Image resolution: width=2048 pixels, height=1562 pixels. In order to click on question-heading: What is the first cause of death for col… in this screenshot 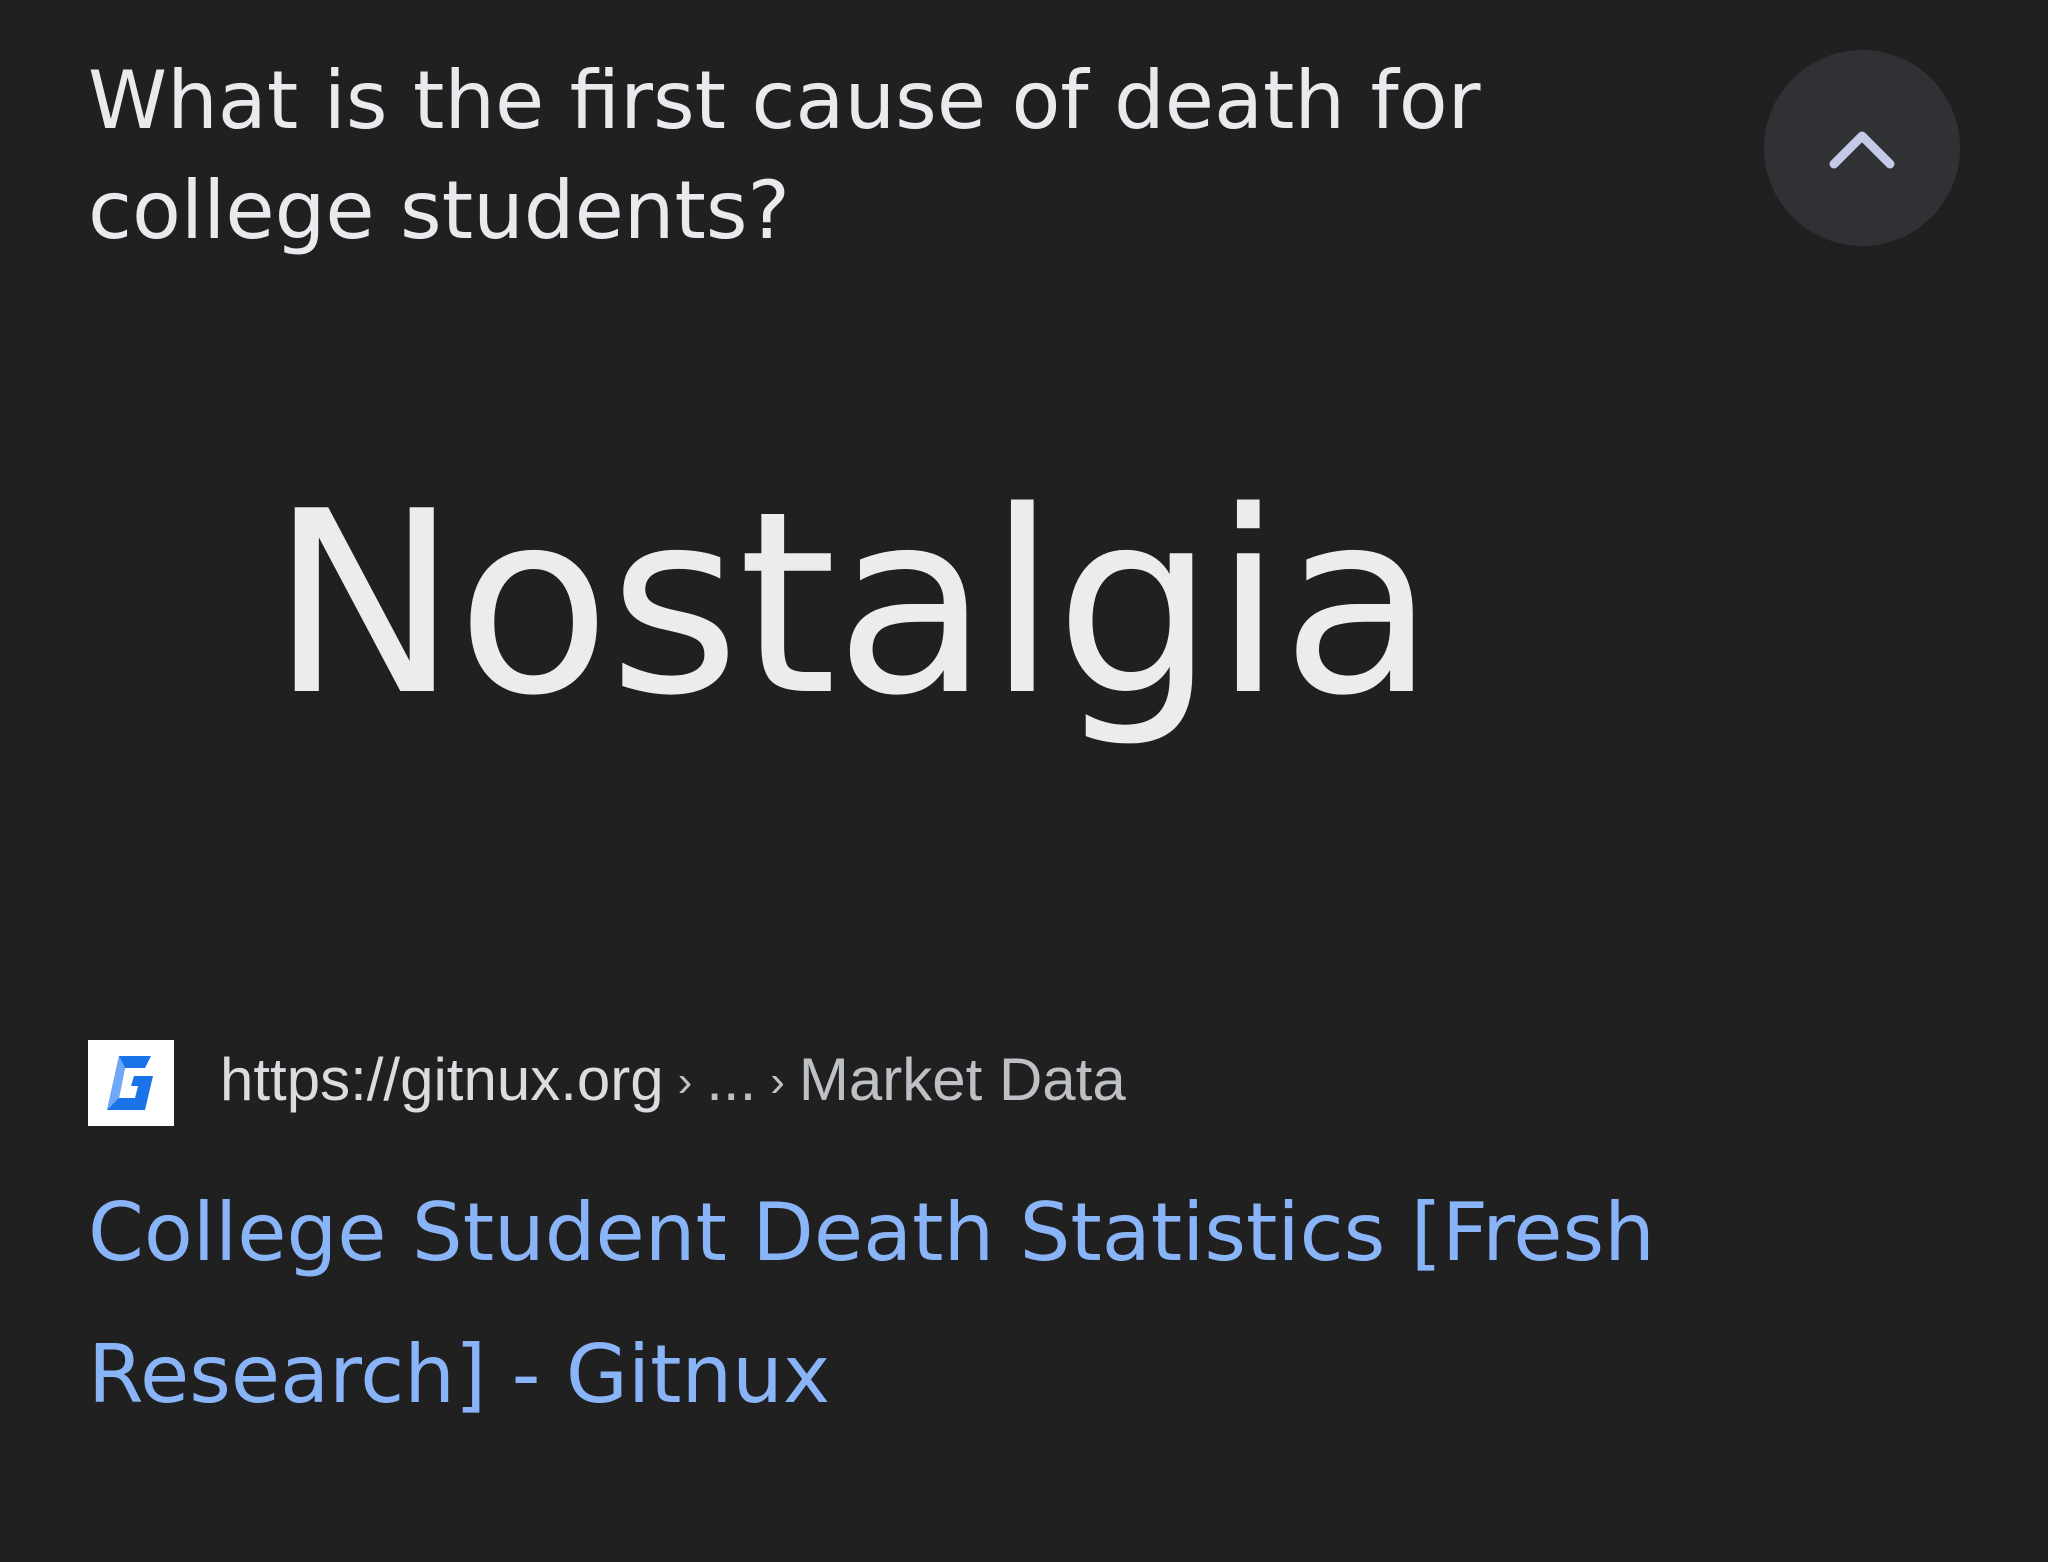, I will do `click(784, 155)`.